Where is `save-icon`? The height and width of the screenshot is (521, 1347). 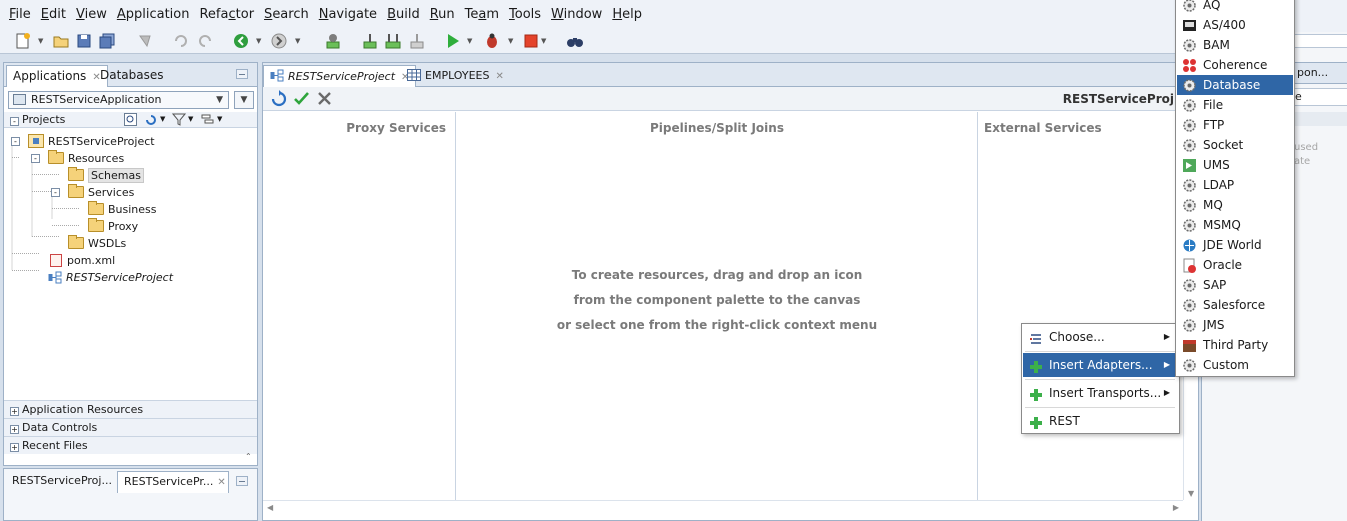 save-icon is located at coordinates (84, 41).